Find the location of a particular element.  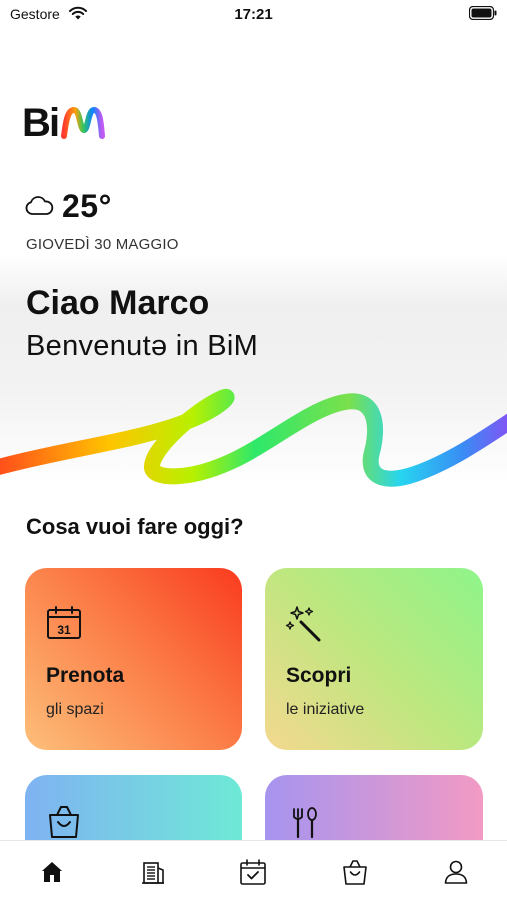

home-icon is located at coordinates (52, 872).